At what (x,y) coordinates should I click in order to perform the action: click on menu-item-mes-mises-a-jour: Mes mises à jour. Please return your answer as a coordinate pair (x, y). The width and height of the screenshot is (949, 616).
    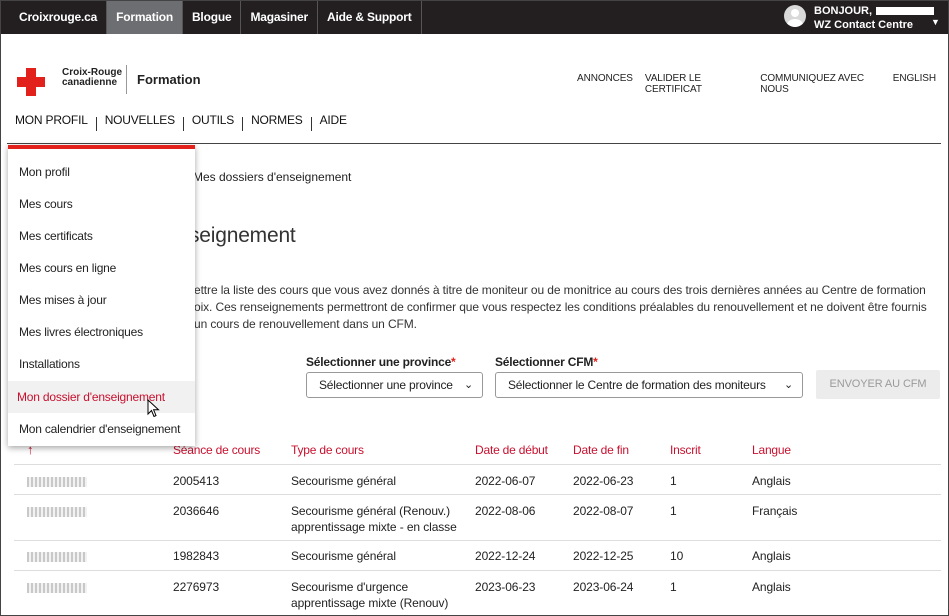
    Looking at the image, I should click on (63, 300).